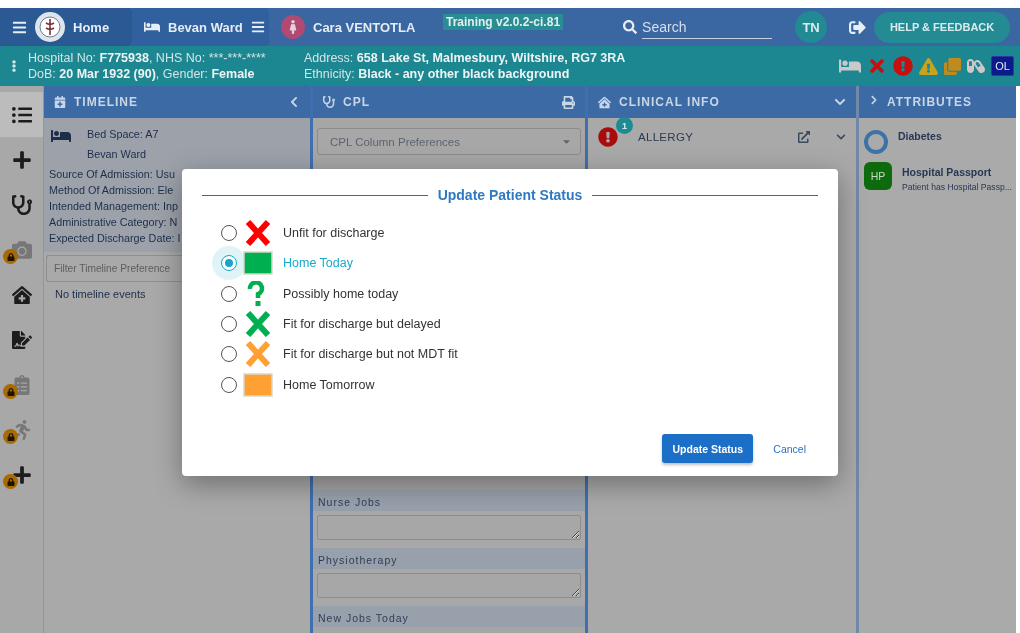 The image size is (1020, 633). Describe the element at coordinates (370, 354) in the screenshot. I see `option-label: Fit for discharge but not MDT fit` at that location.